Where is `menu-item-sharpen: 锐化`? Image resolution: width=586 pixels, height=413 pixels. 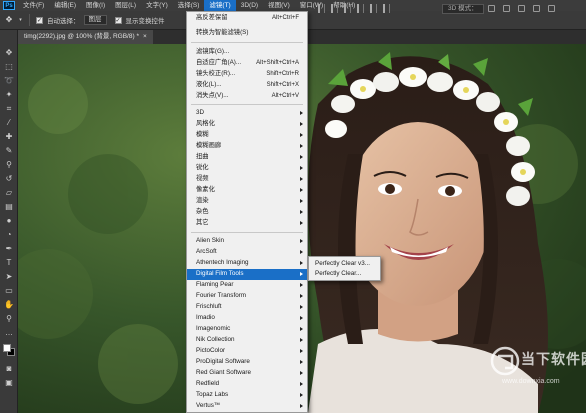
menu-item-sharpen: 锐化 is located at coordinates (247, 168).